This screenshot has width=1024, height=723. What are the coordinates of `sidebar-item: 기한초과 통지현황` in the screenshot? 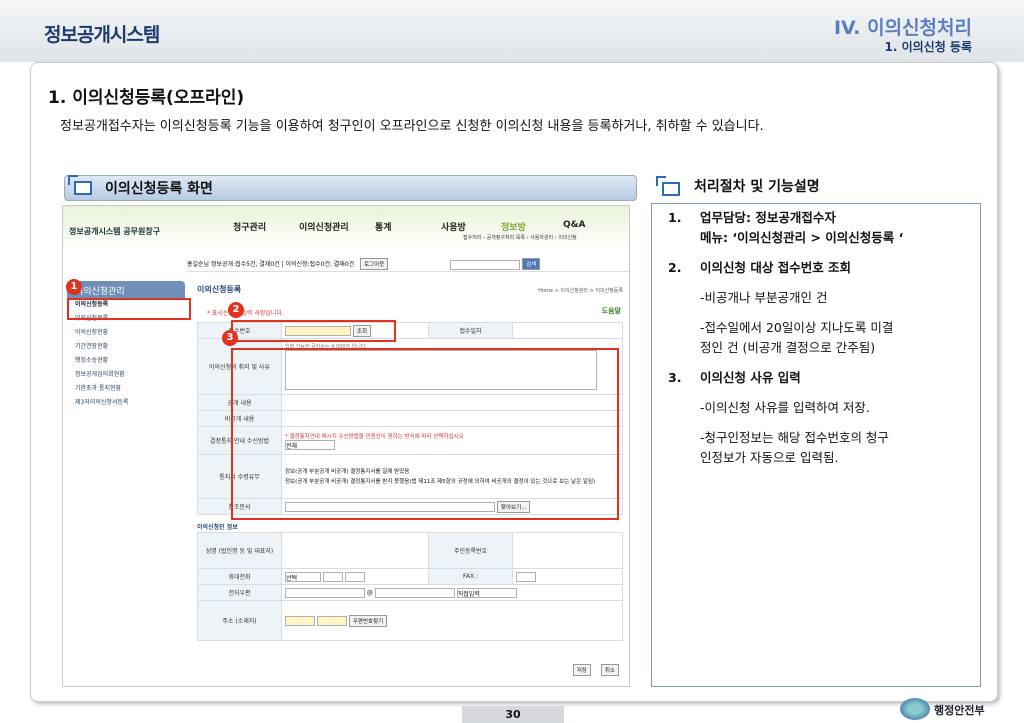 It's located at (126, 389).